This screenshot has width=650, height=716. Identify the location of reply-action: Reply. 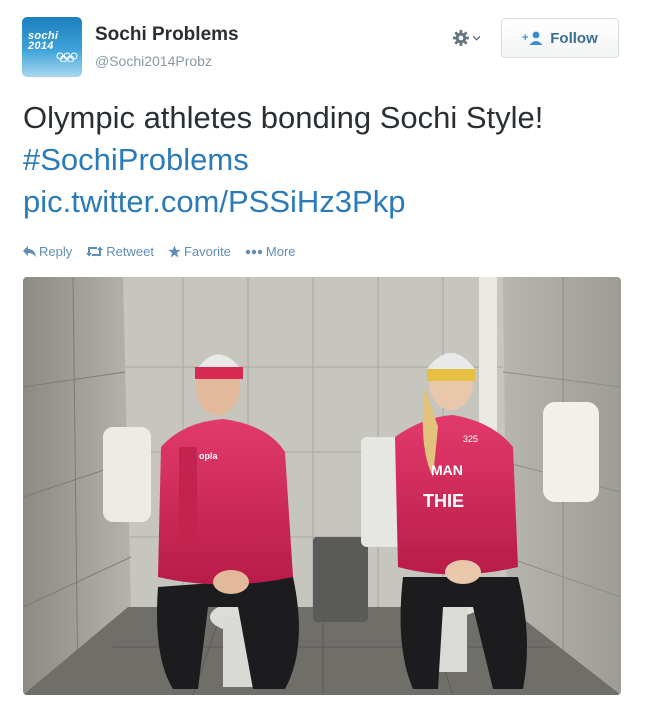
(47, 251).